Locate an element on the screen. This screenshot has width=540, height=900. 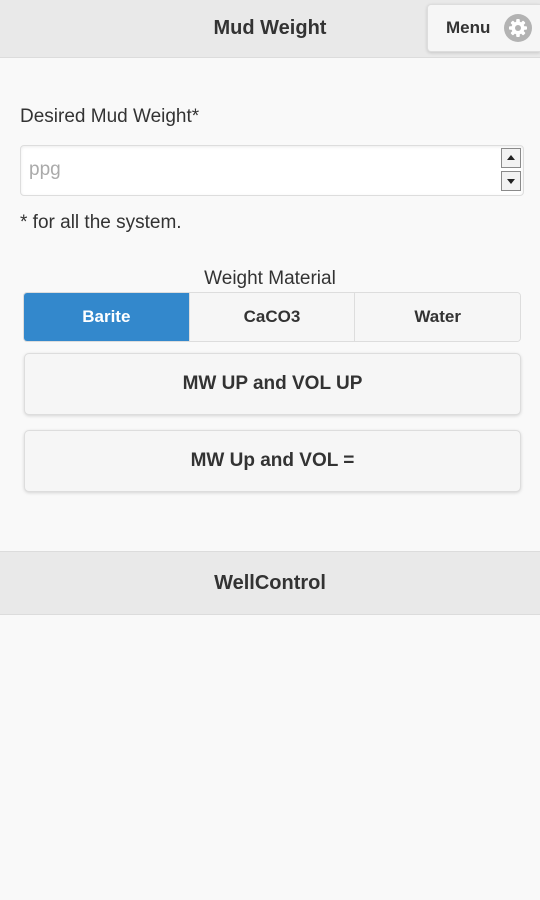
header-bar: Mud Weight Menu is located at coordinates (270, 29).